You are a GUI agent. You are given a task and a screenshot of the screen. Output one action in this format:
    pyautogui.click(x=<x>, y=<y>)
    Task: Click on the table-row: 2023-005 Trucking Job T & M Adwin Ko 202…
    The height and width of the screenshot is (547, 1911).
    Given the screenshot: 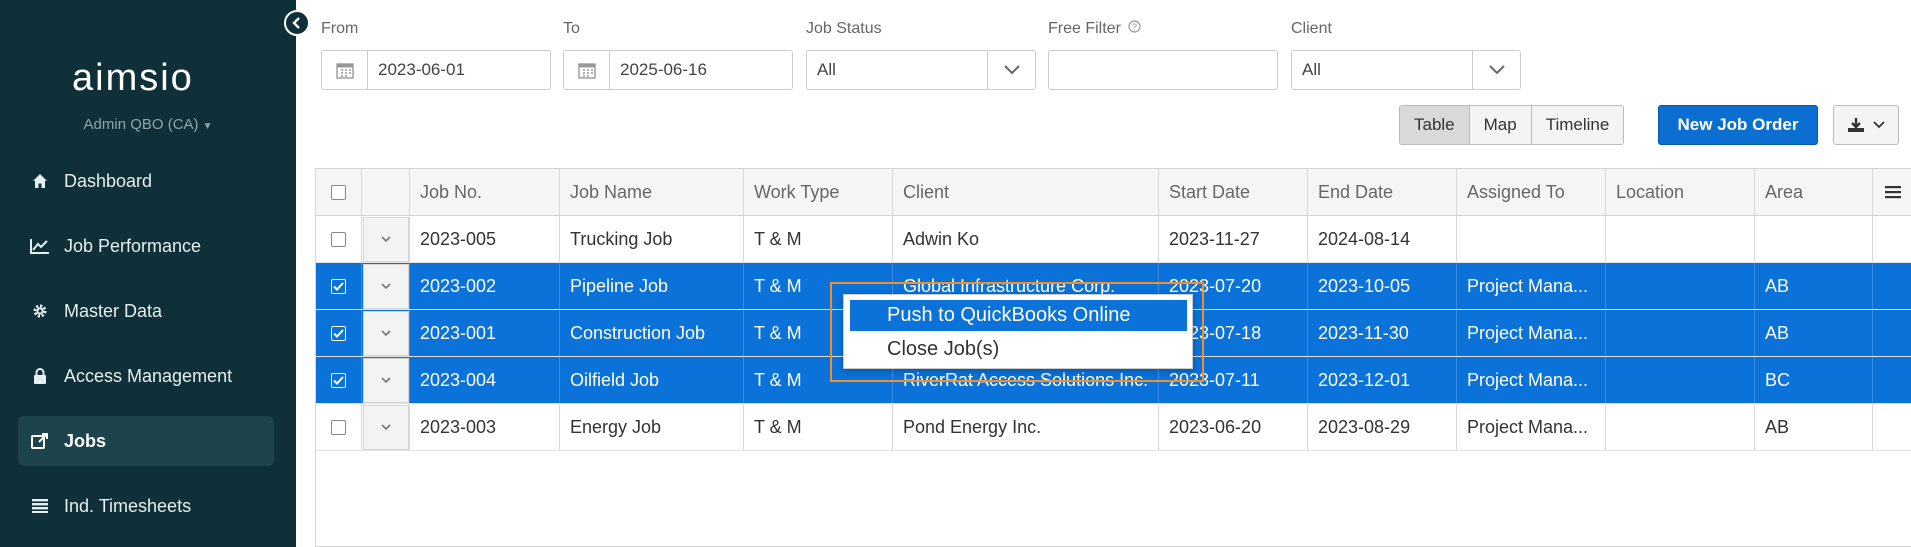 What is the action you would take?
    pyautogui.click(x=1113, y=239)
    